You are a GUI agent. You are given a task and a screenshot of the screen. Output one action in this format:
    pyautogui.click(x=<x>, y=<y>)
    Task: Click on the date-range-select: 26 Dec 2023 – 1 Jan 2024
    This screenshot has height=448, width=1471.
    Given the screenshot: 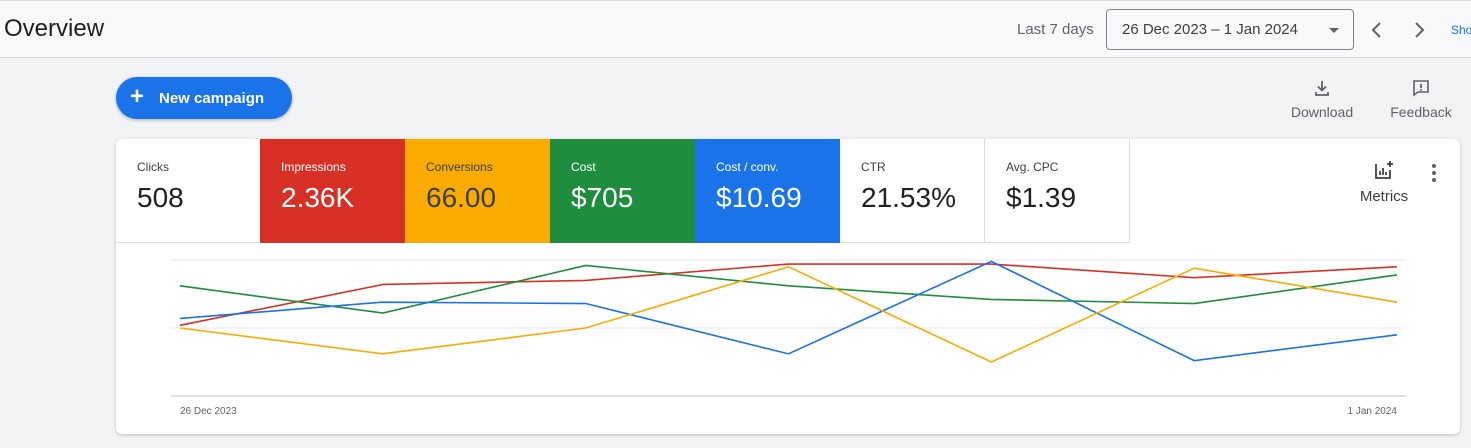 What is the action you would take?
    pyautogui.click(x=1230, y=29)
    